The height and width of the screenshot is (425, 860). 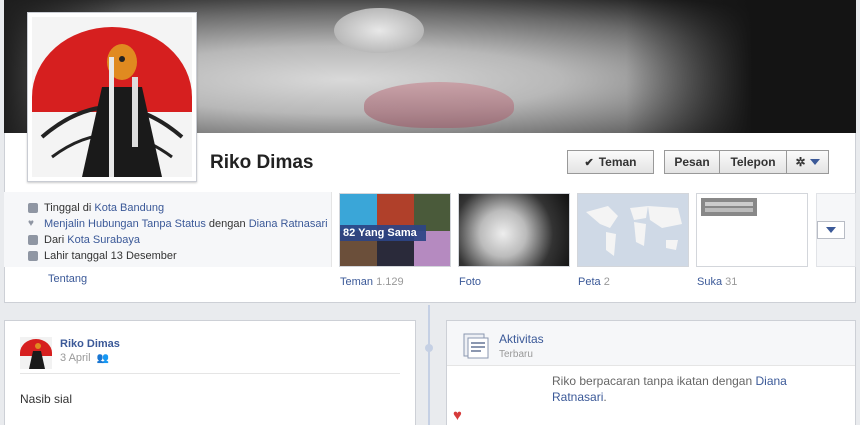 I want to click on map-label-text: Peta, so click(x=589, y=282).